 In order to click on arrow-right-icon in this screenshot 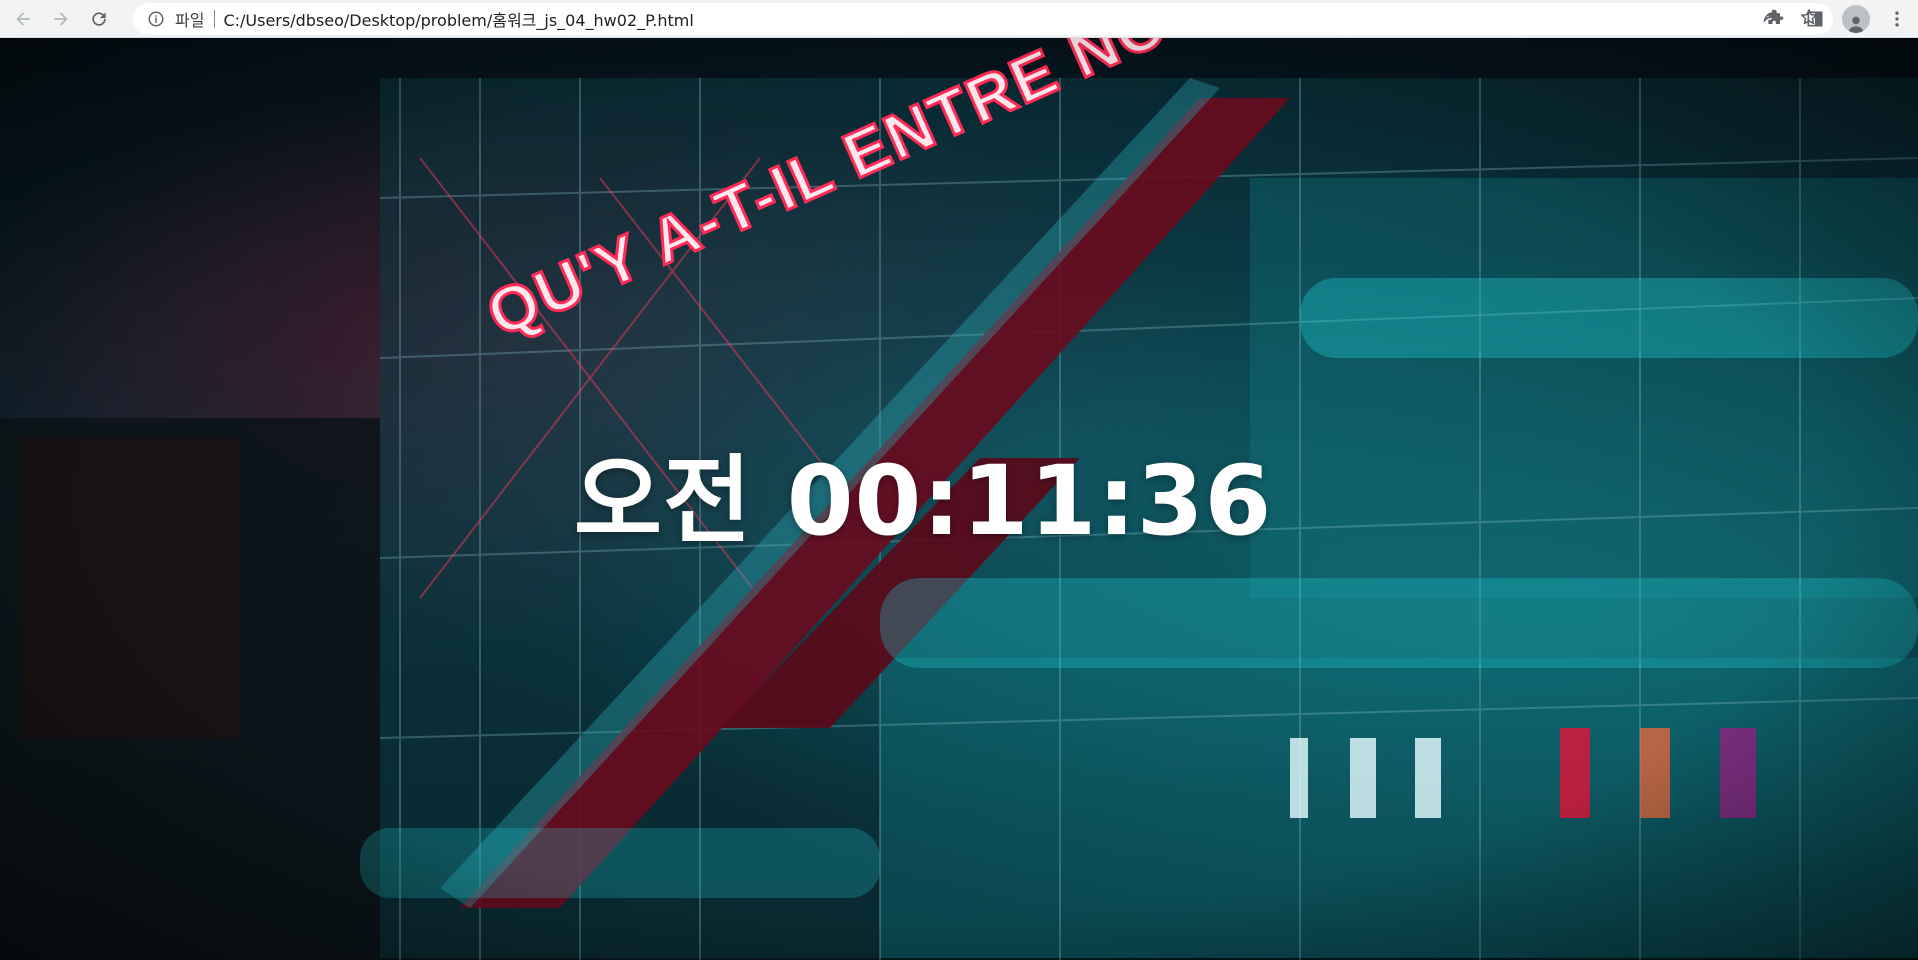, I will do `click(61, 18)`.